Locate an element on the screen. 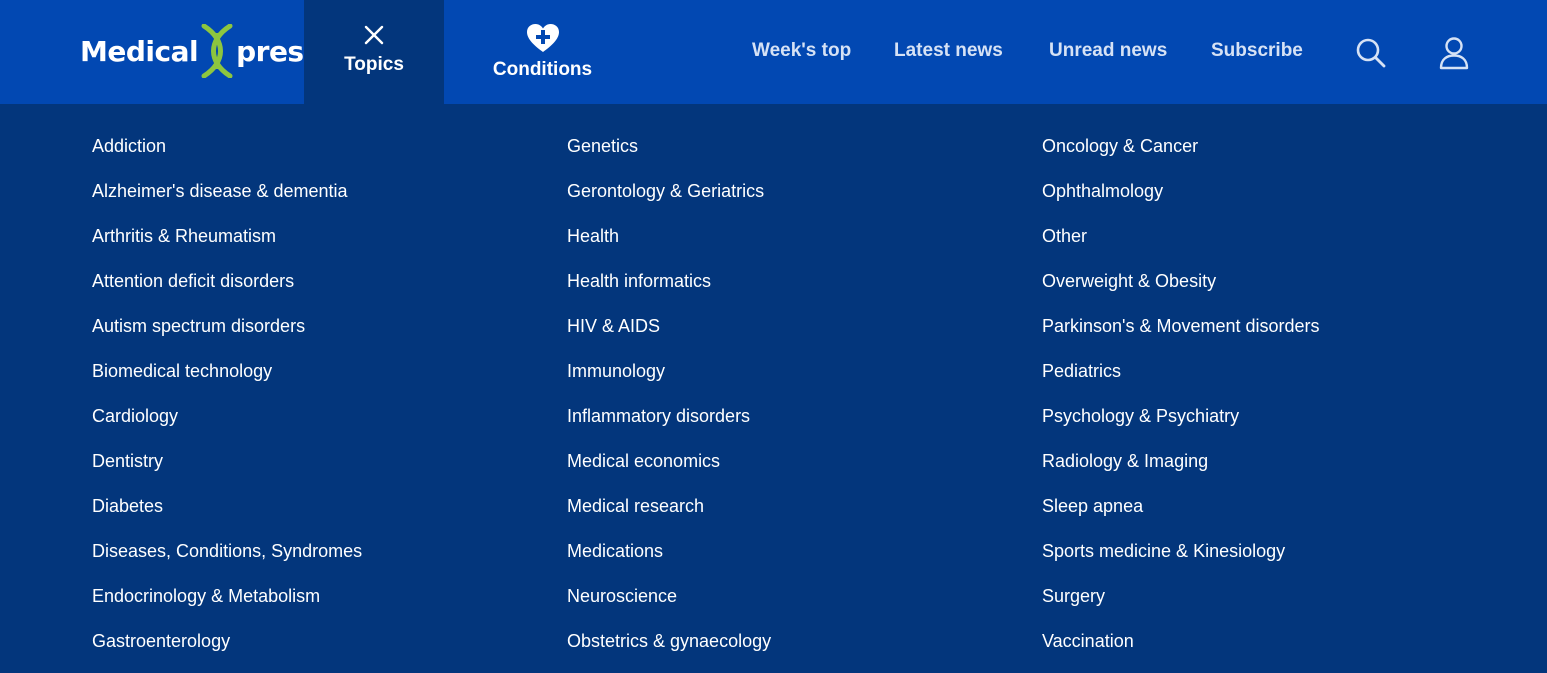 The image size is (1547, 673). topic-link: Arthritis & Rheumatism is located at coordinates (312, 245).